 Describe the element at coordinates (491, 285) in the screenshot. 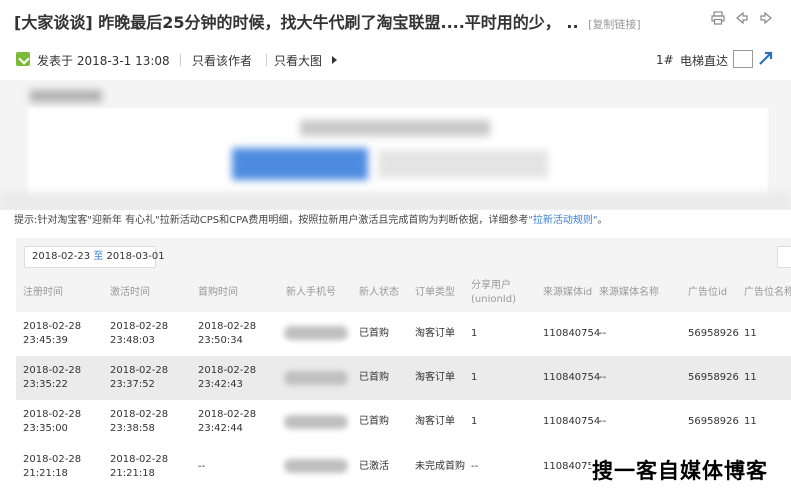

I see `col-share-user: 分享用户` at that location.